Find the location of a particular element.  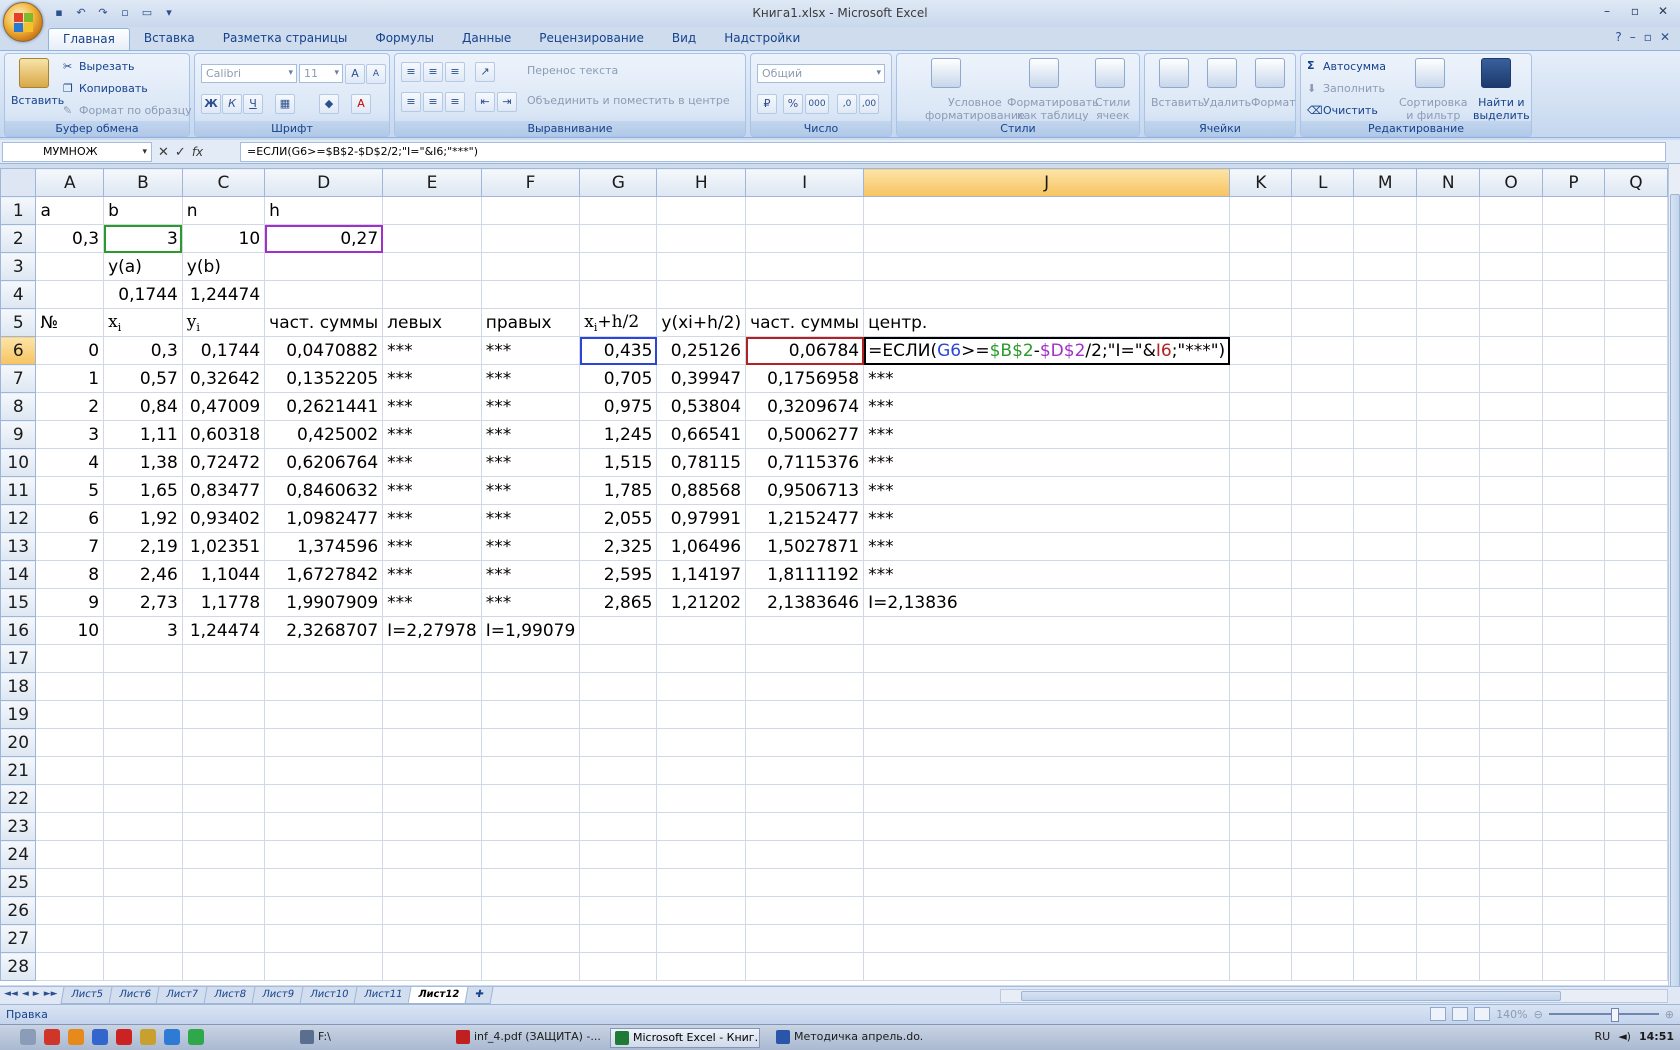

cell-c5: yi is located at coordinates (223, 322).